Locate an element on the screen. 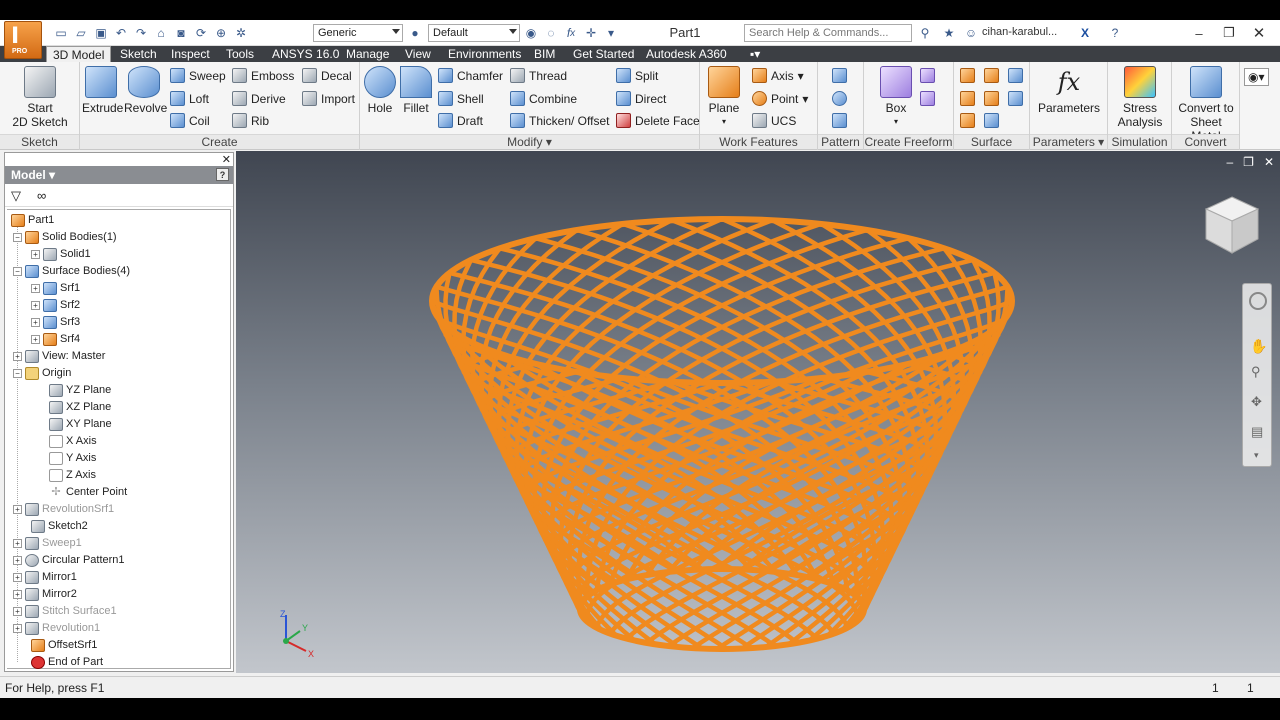 This screenshot has height=720, width=1280. tab-ansys: ANSYS 16.0 is located at coordinates (305, 54).